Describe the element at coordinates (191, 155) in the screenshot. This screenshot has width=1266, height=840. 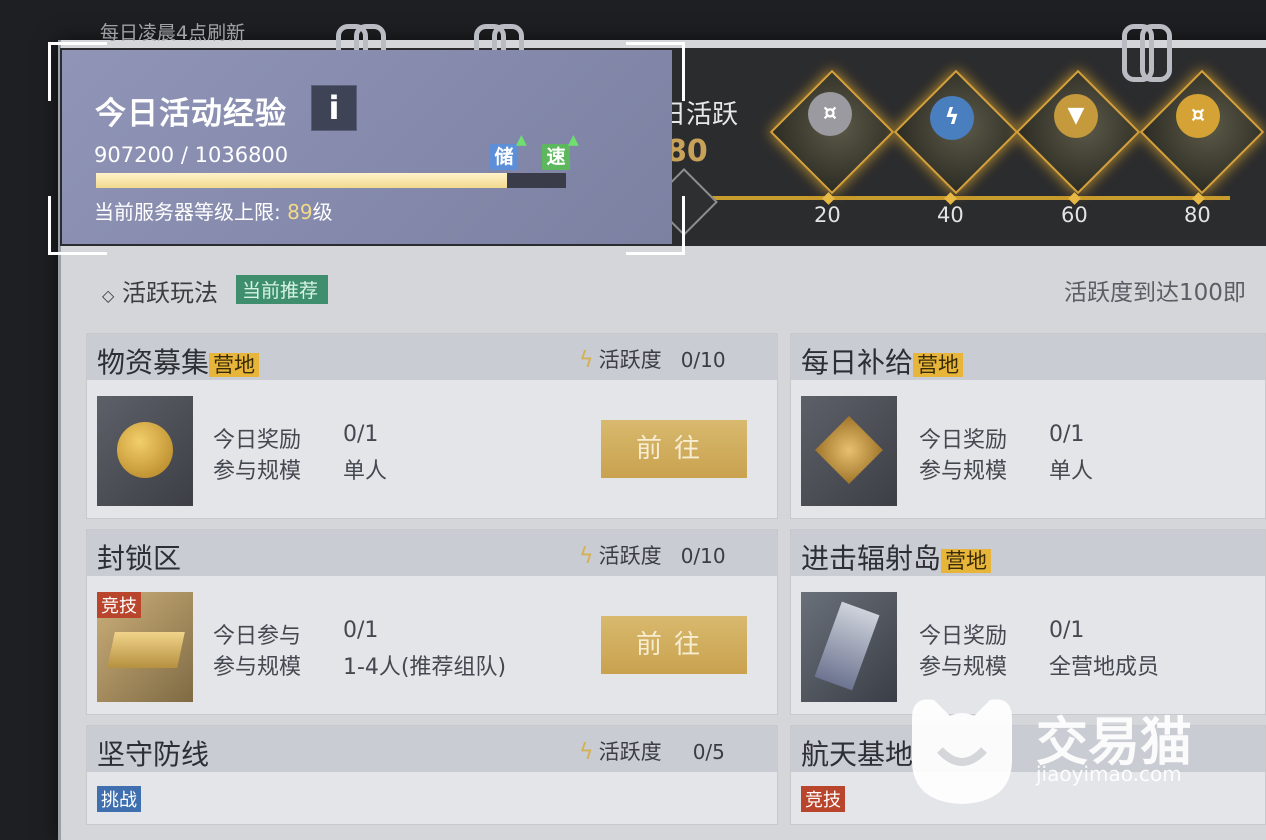
I see `exp-numbers: 907200 / 1036800` at that location.